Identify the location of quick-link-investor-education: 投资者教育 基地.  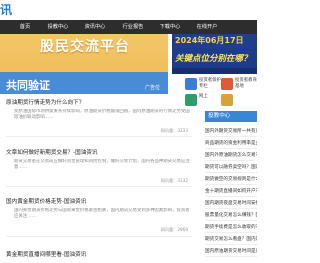
(239, 84).